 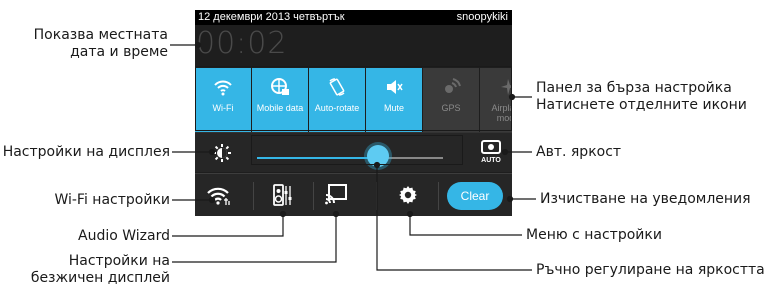 What do you see at coordinates (271, 17) in the screenshot?
I see `status-date: 12 декември 2013 четвъртък` at bounding box center [271, 17].